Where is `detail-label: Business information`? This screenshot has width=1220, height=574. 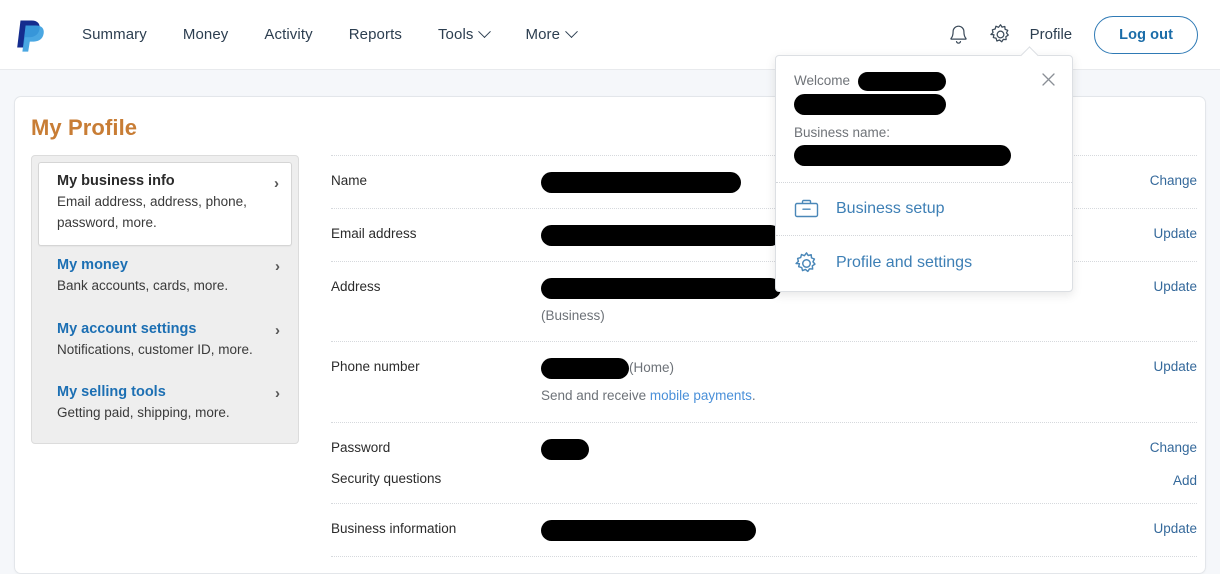 detail-label: Business information is located at coordinates (394, 528).